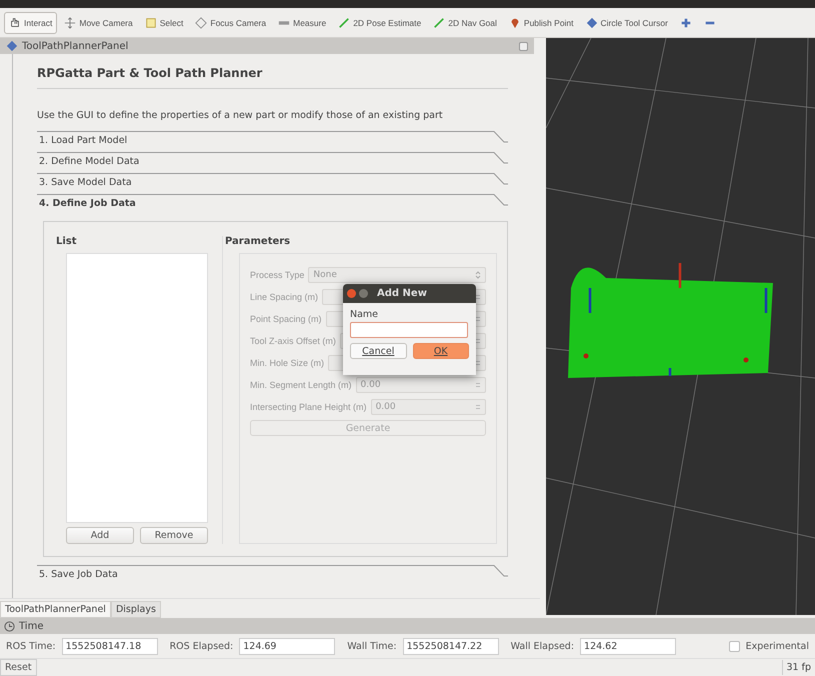  I want to click on parameter-label: Tool Z-axis Offset (m), so click(293, 341).